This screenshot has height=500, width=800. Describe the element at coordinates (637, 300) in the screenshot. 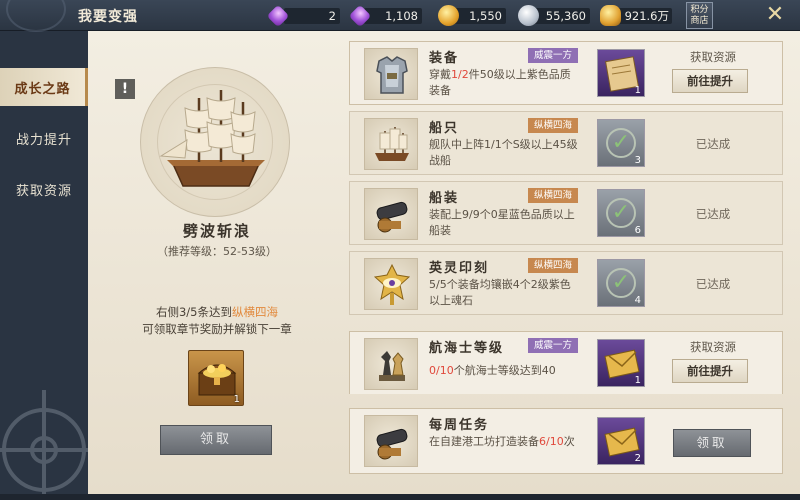

I see `item-count: 4` at that location.